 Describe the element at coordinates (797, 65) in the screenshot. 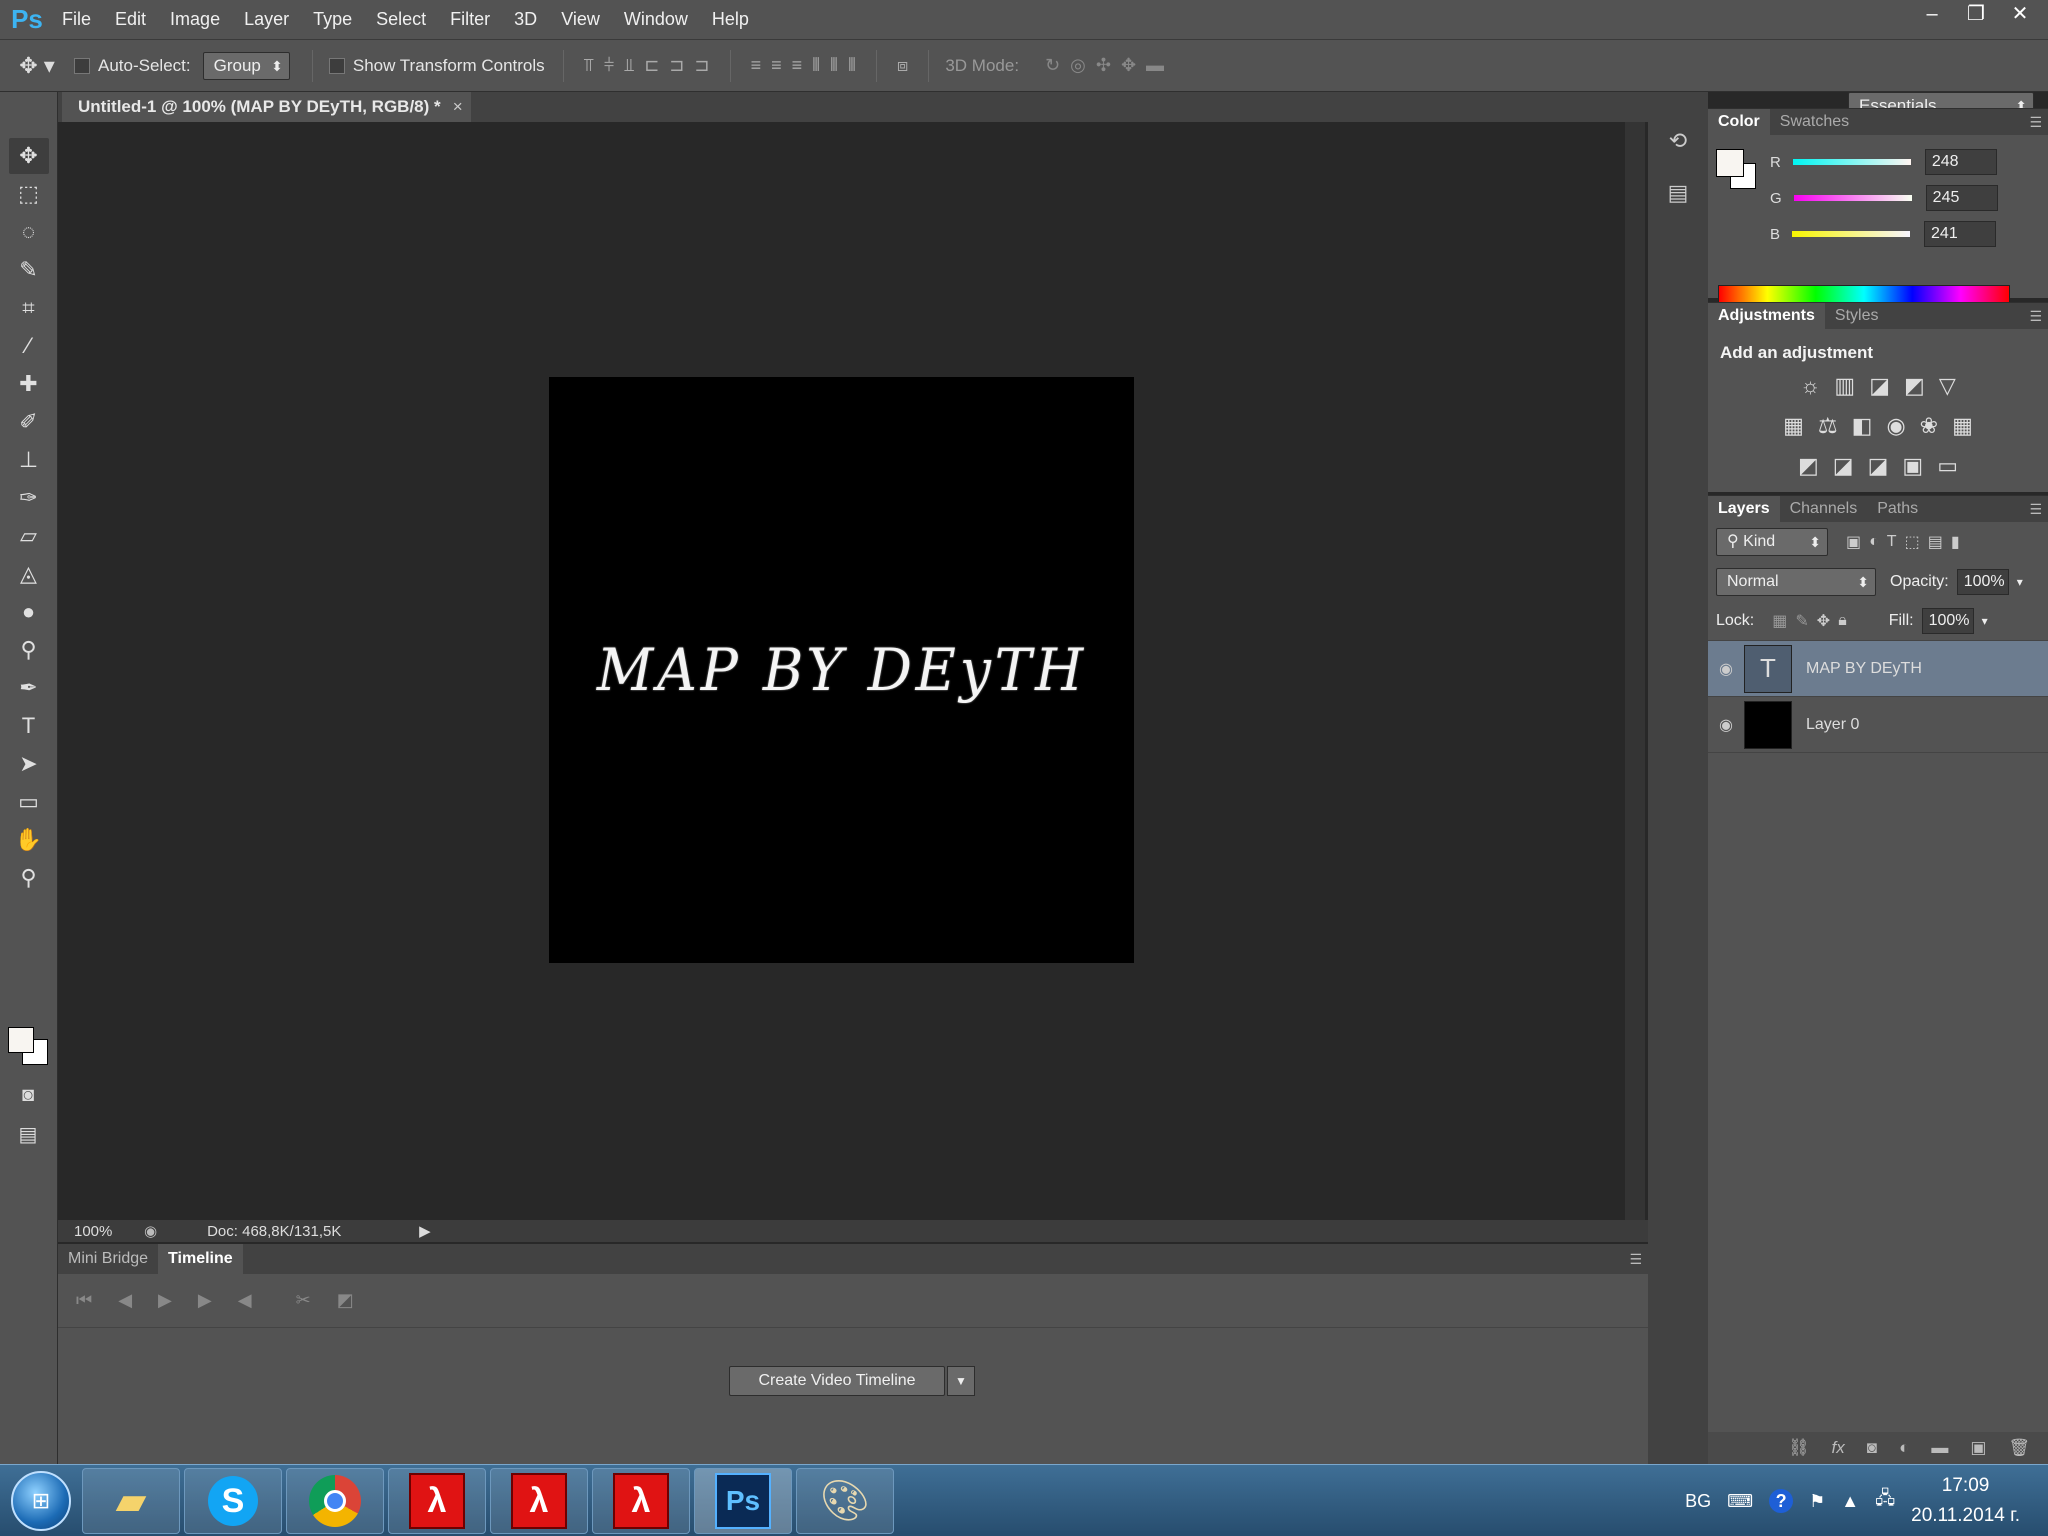

I see `distribute-bottom-icon: ≡` at that location.